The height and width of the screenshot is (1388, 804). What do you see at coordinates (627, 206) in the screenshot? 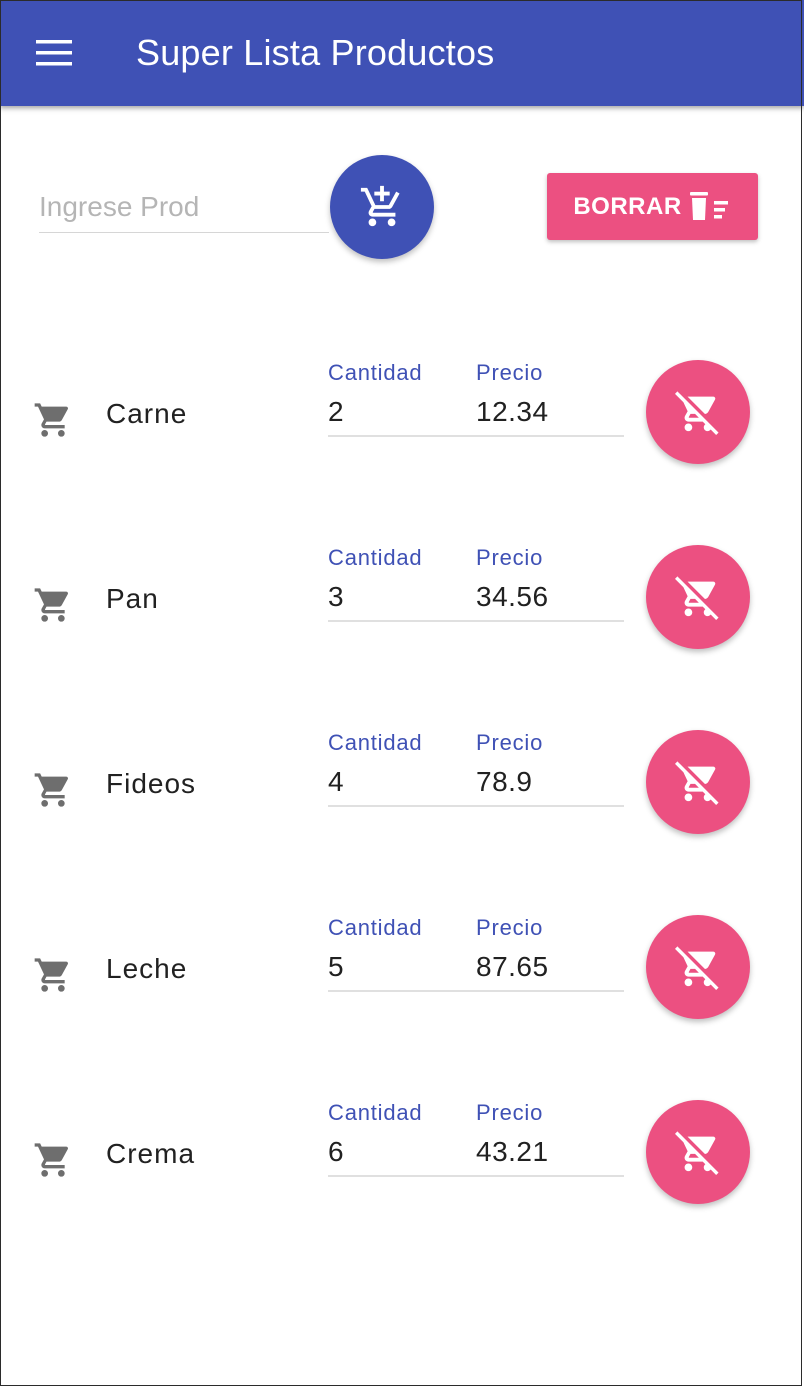
I see `clear-button-label: BORRAR` at bounding box center [627, 206].